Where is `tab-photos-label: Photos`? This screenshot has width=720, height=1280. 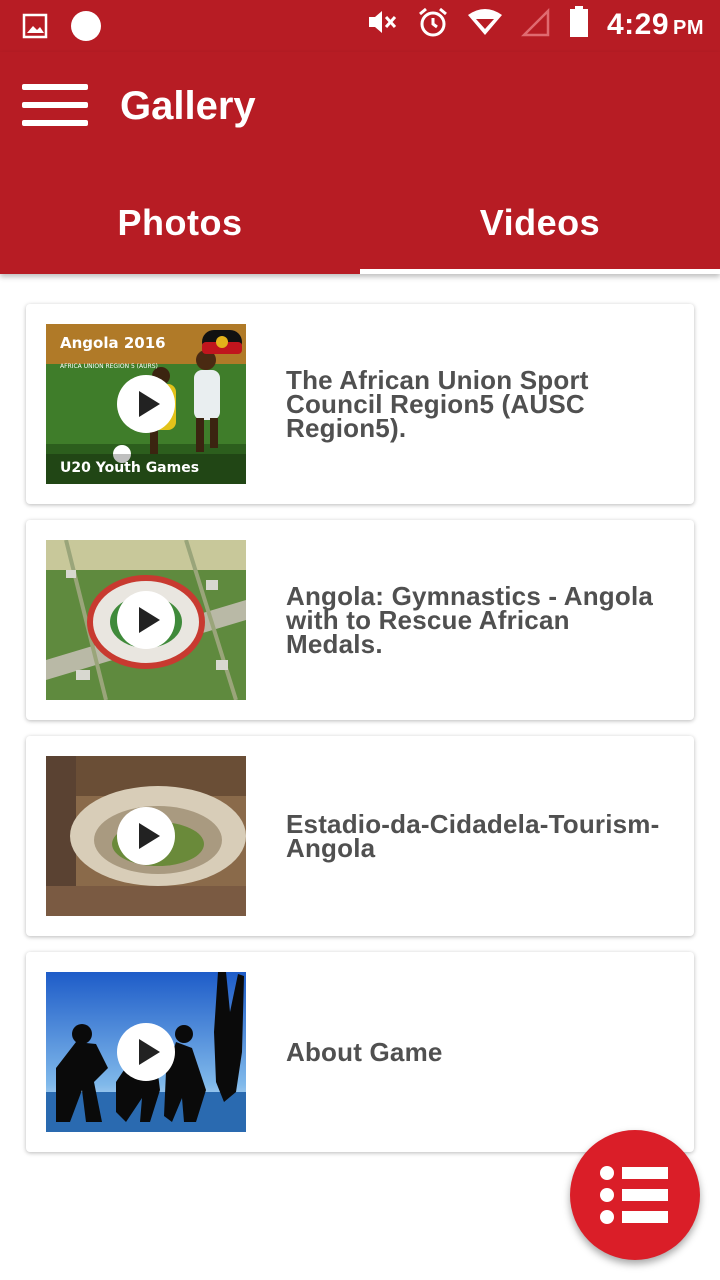
tab-photos-label: Photos is located at coordinates (180, 222).